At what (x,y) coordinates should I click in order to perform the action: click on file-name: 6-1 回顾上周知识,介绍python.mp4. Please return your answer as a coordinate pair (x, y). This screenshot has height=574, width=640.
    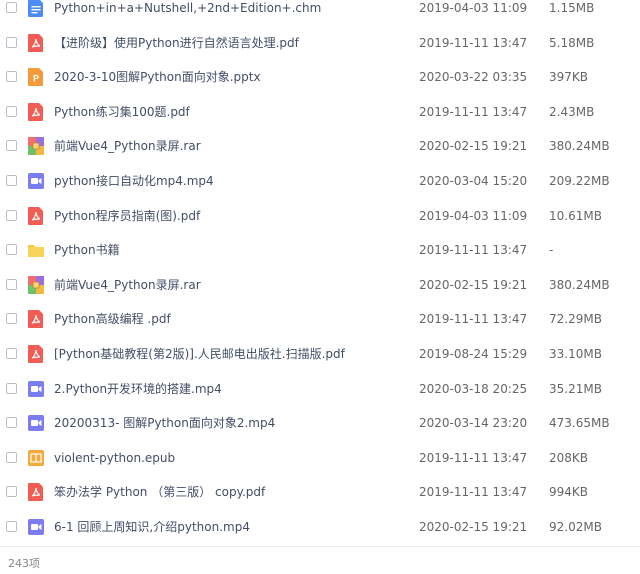
    Looking at the image, I should click on (152, 527).